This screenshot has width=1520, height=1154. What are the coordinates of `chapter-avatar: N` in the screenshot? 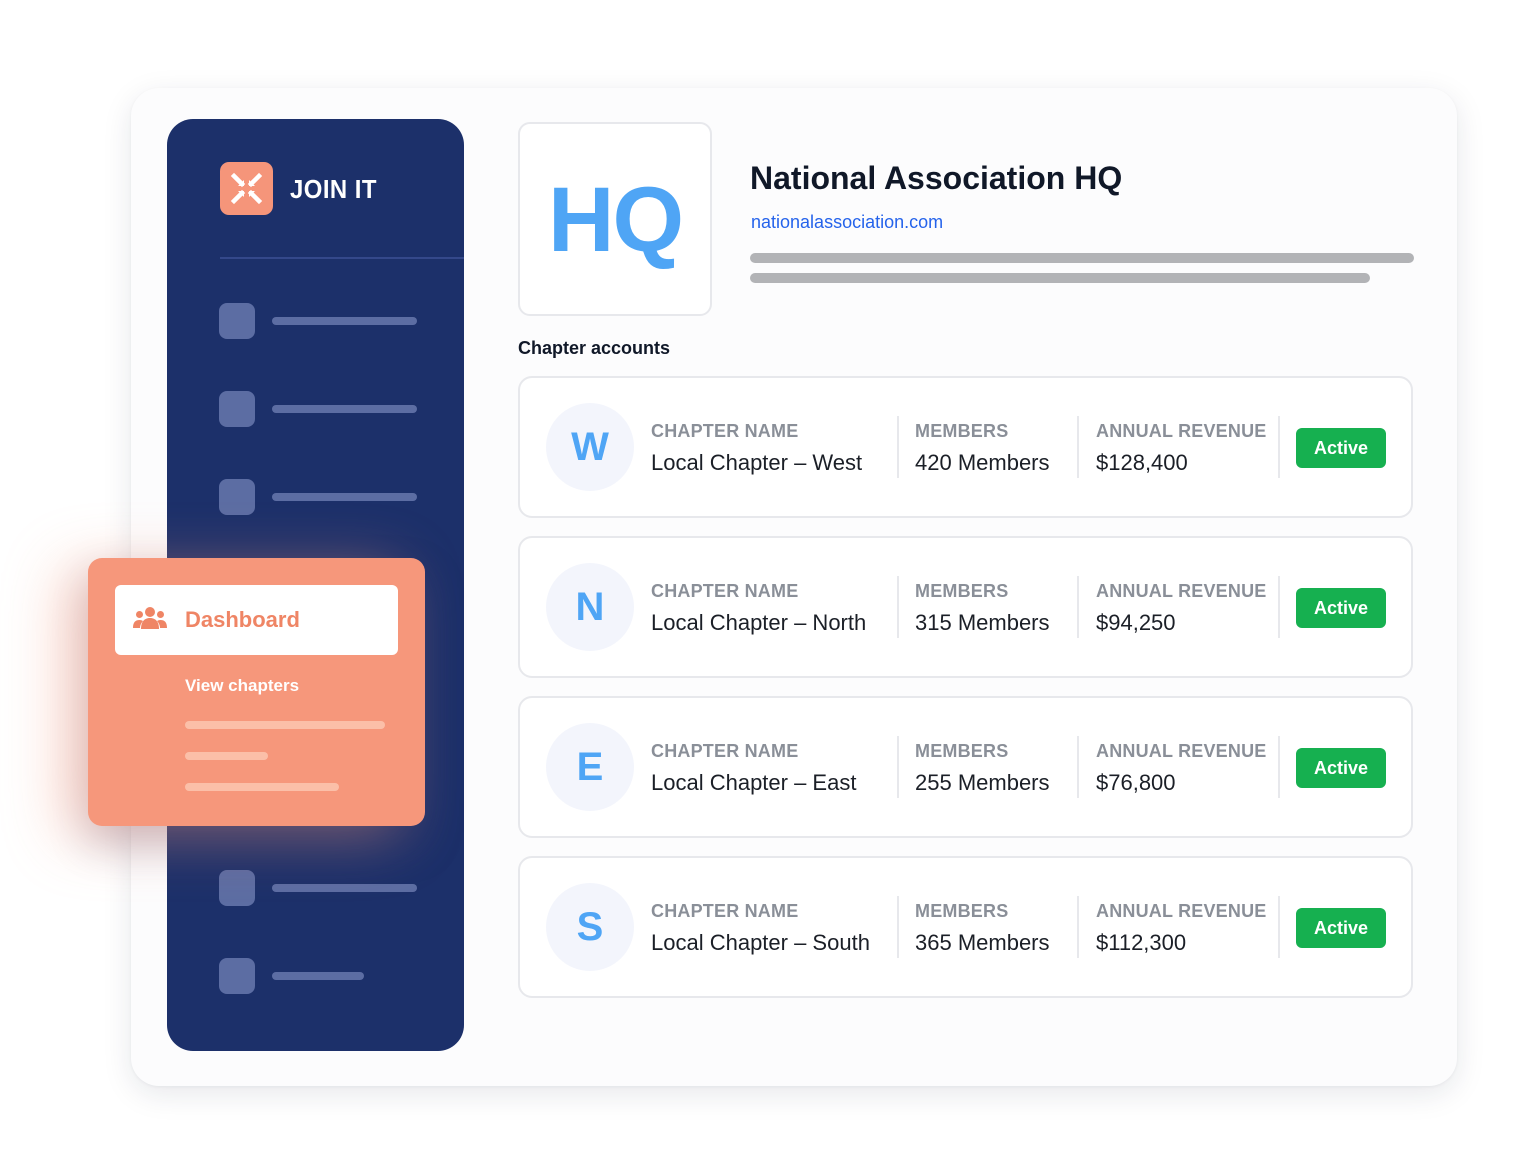 It's located at (590, 607).